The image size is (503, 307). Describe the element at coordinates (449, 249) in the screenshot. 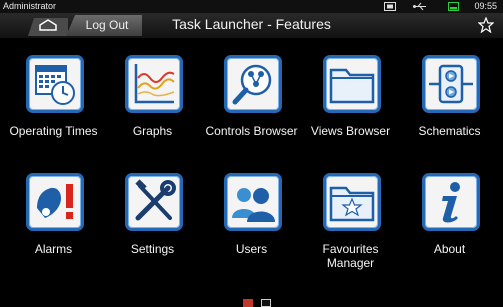

I see `tile-label: About` at that location.